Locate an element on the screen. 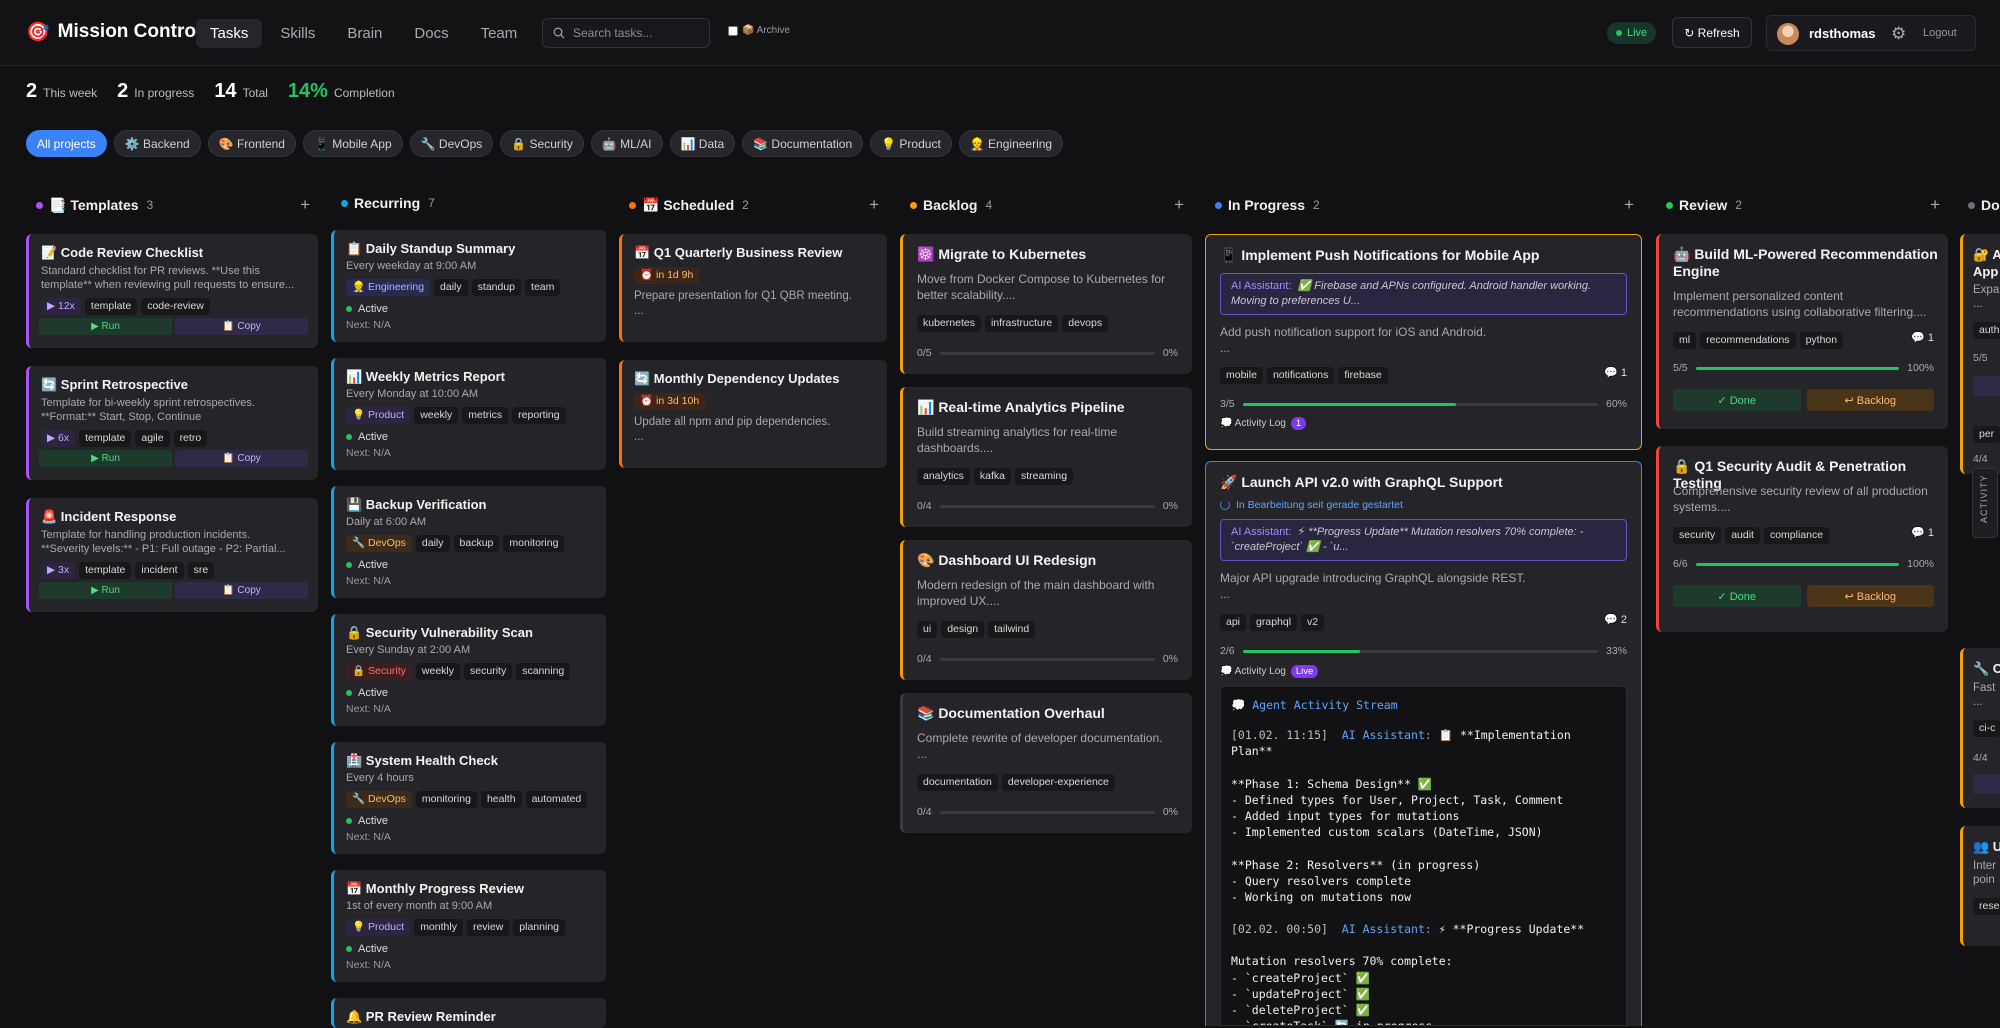 This screenshot has height=1028, width=2000. filter-ml-ai: 🤖 ML/AI is located at coordinates (626, 143).